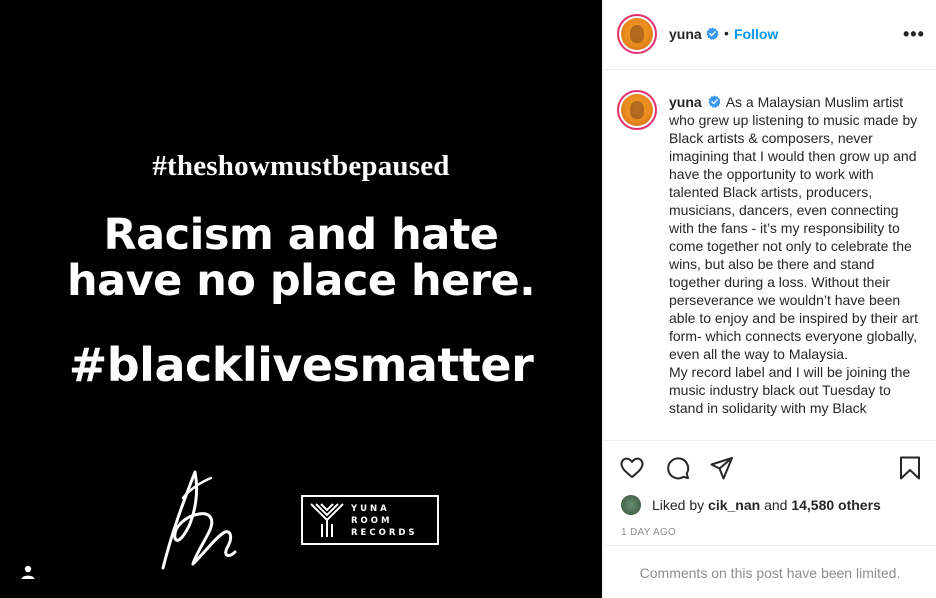  I want to click on share-icon, so click(722, 468).